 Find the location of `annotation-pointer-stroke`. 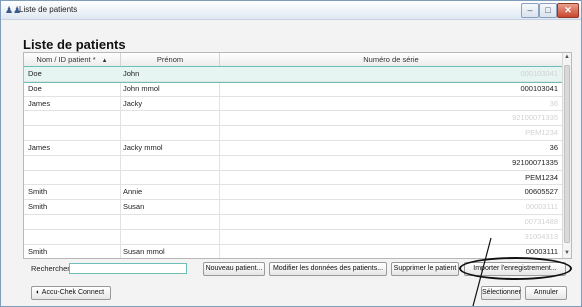

annotation-pointer-stroke is located at coordinates (482, 271).